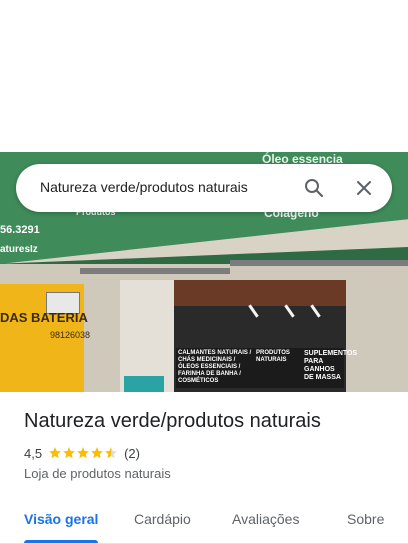  I want to click on clear-search-button, so click(364, 188).